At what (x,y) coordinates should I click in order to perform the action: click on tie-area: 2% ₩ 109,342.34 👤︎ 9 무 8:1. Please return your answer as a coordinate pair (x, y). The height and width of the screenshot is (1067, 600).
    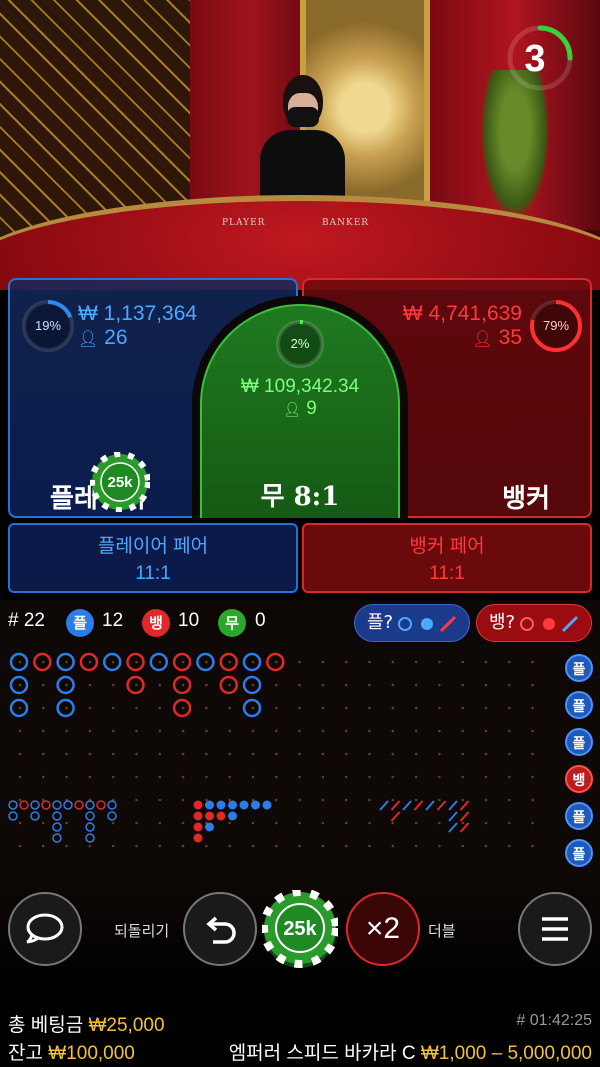
    Looking at the image, I should click on (300, 411).